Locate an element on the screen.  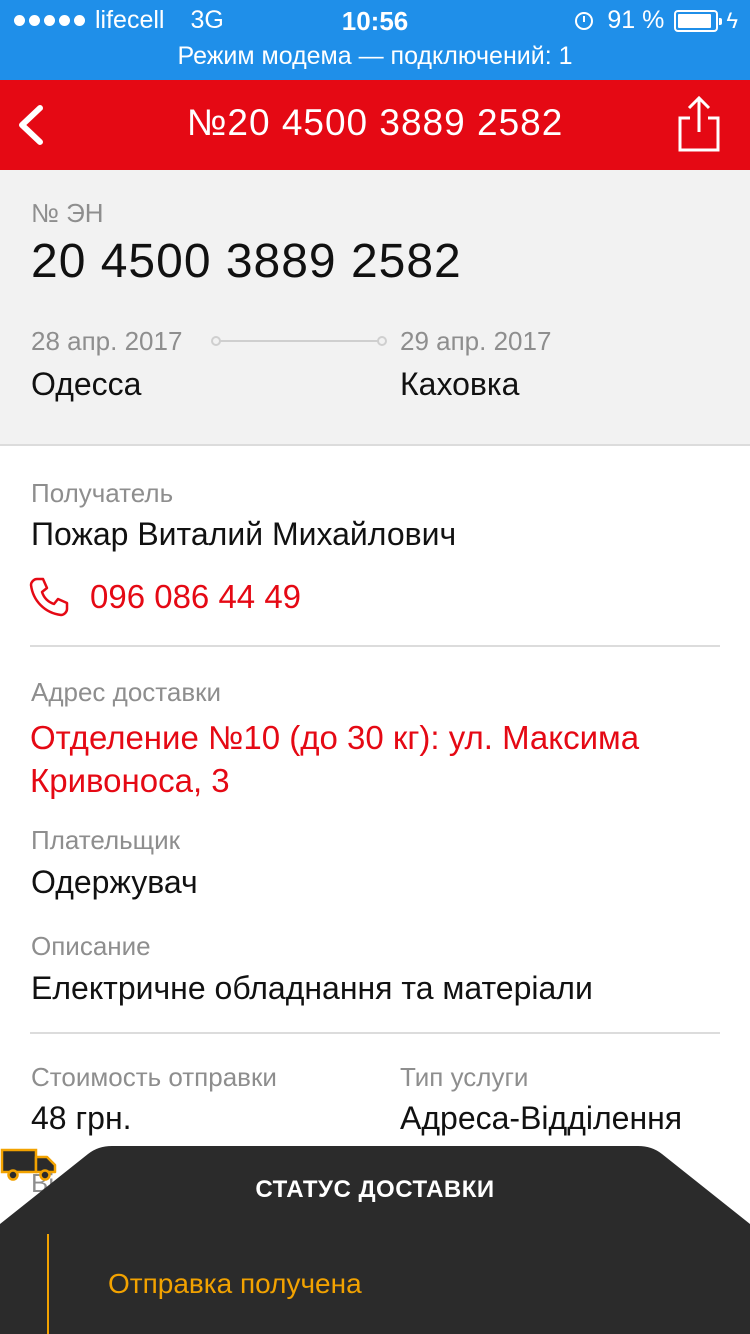
cost-value: 48 грн. is located at coordinates (81, 1118).